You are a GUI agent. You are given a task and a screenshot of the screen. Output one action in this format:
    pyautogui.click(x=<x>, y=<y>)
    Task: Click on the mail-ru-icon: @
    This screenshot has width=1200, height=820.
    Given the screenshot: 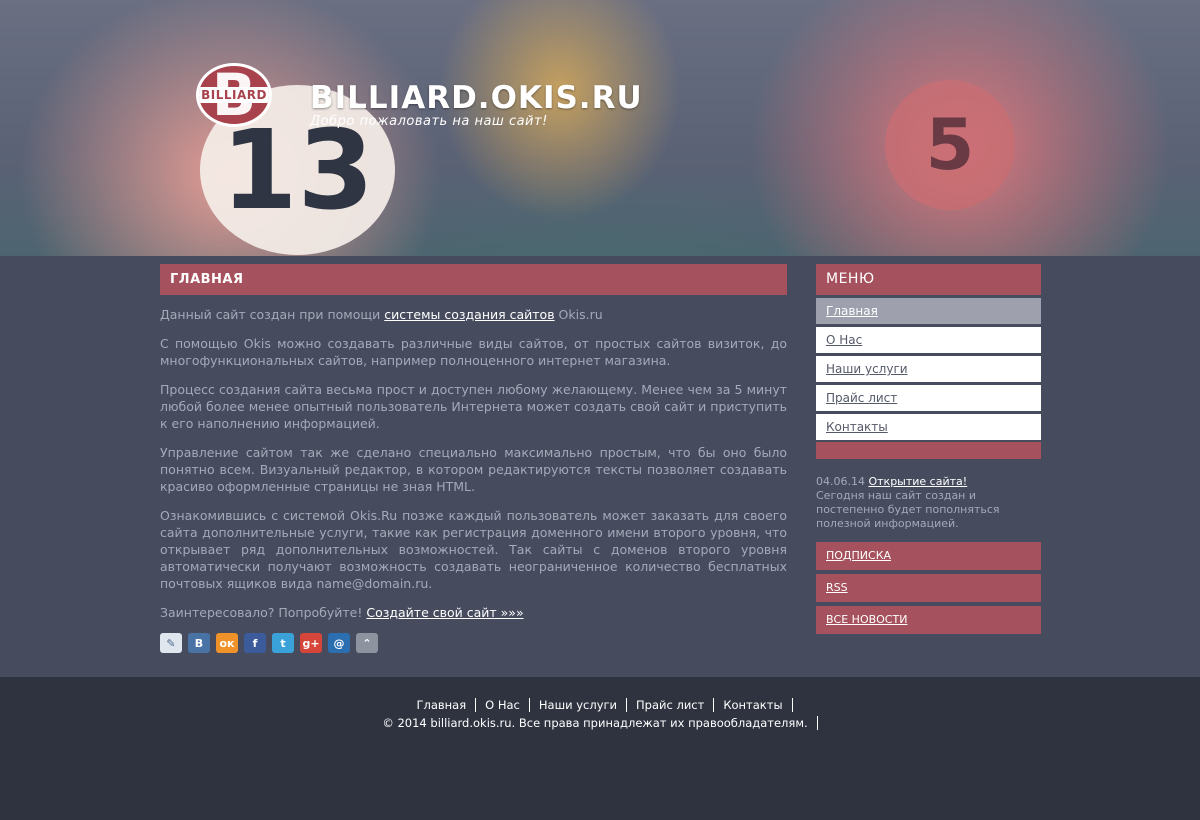 What is the action you would take?
    pyautogui.click(x=339, y=643)
    